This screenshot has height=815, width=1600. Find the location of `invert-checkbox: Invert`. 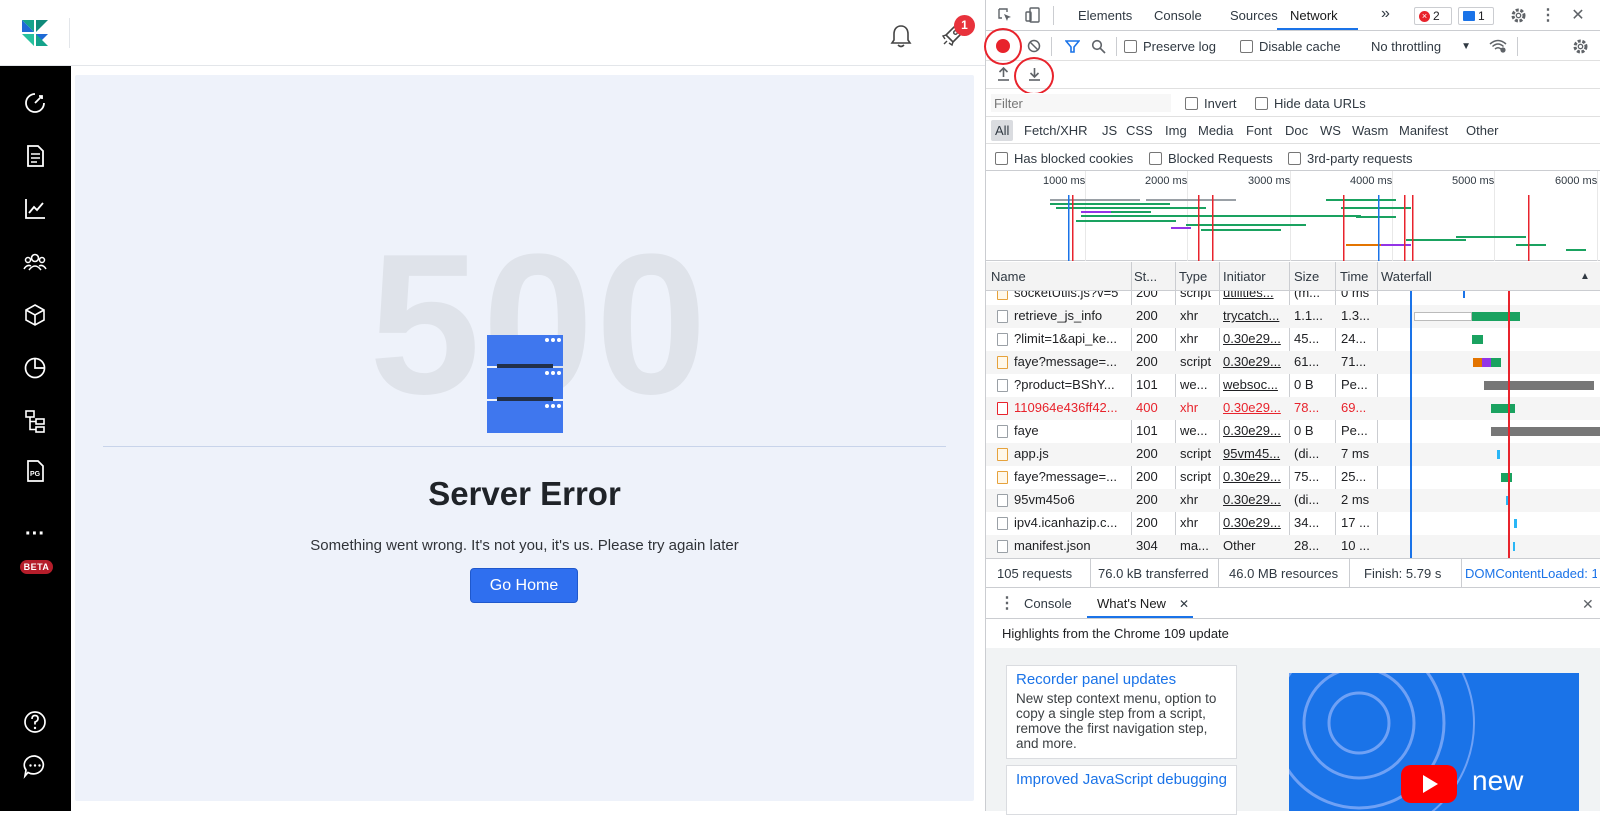

invert-checkbox: Invert is located at coordinates (1211, 103).